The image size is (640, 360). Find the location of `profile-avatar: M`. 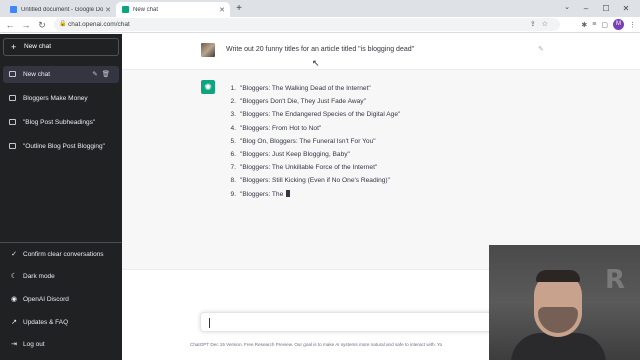

profile-avatar: M is located at coordinates (618, 24).